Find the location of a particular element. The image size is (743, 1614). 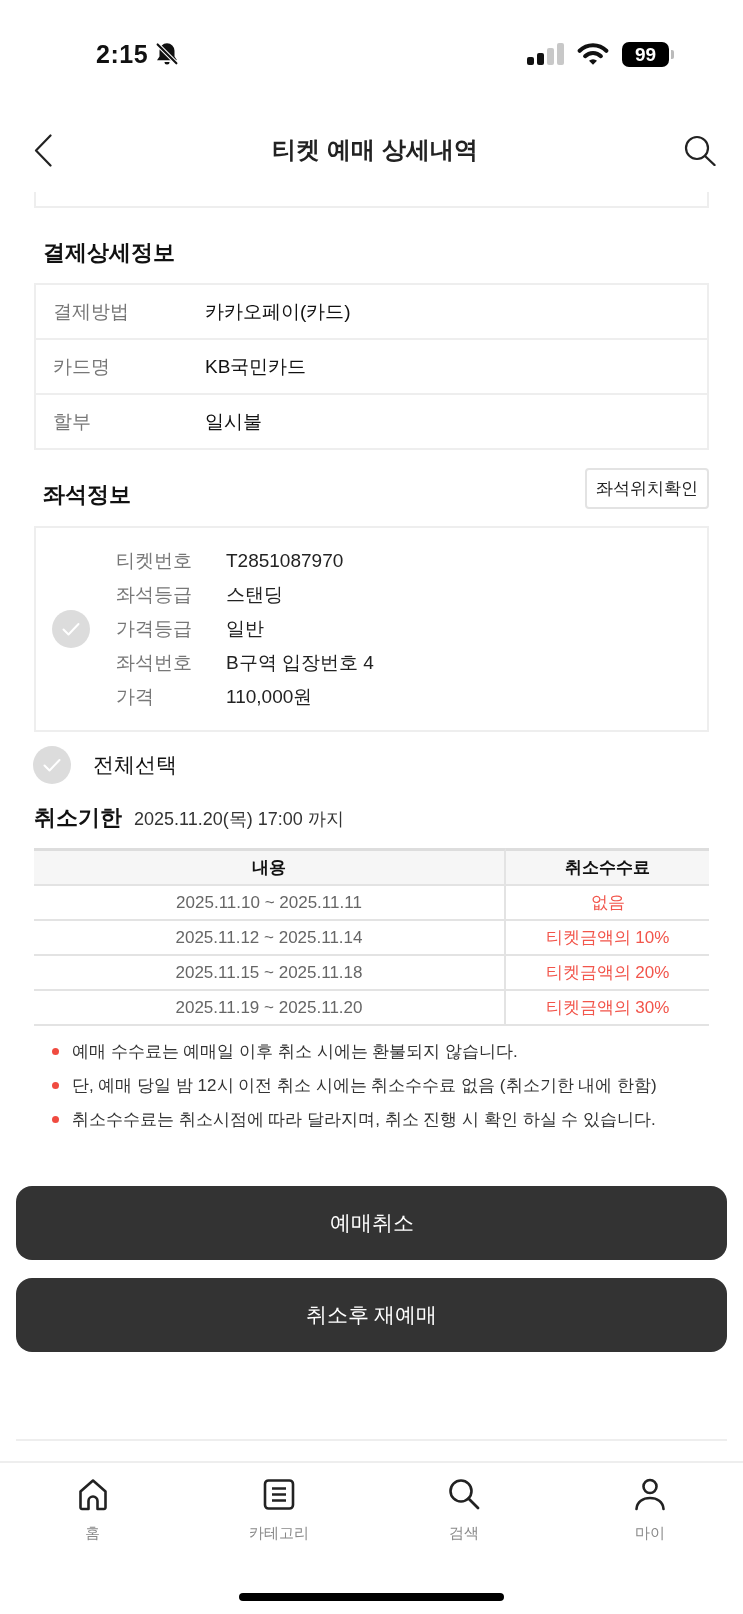

list-icon is located at coordinates (278, 1494).